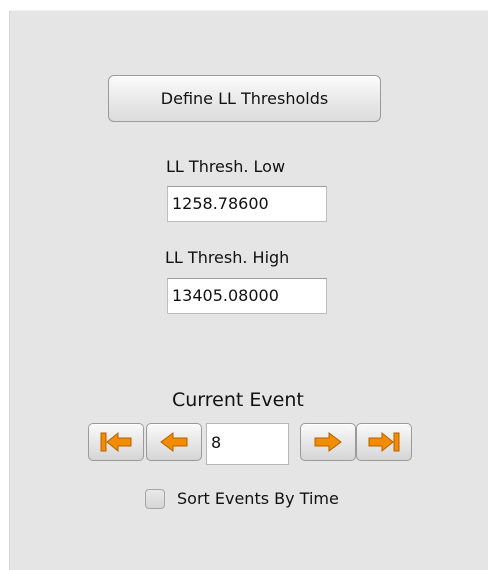  I want to click on first-event-button, so click(116, 442).